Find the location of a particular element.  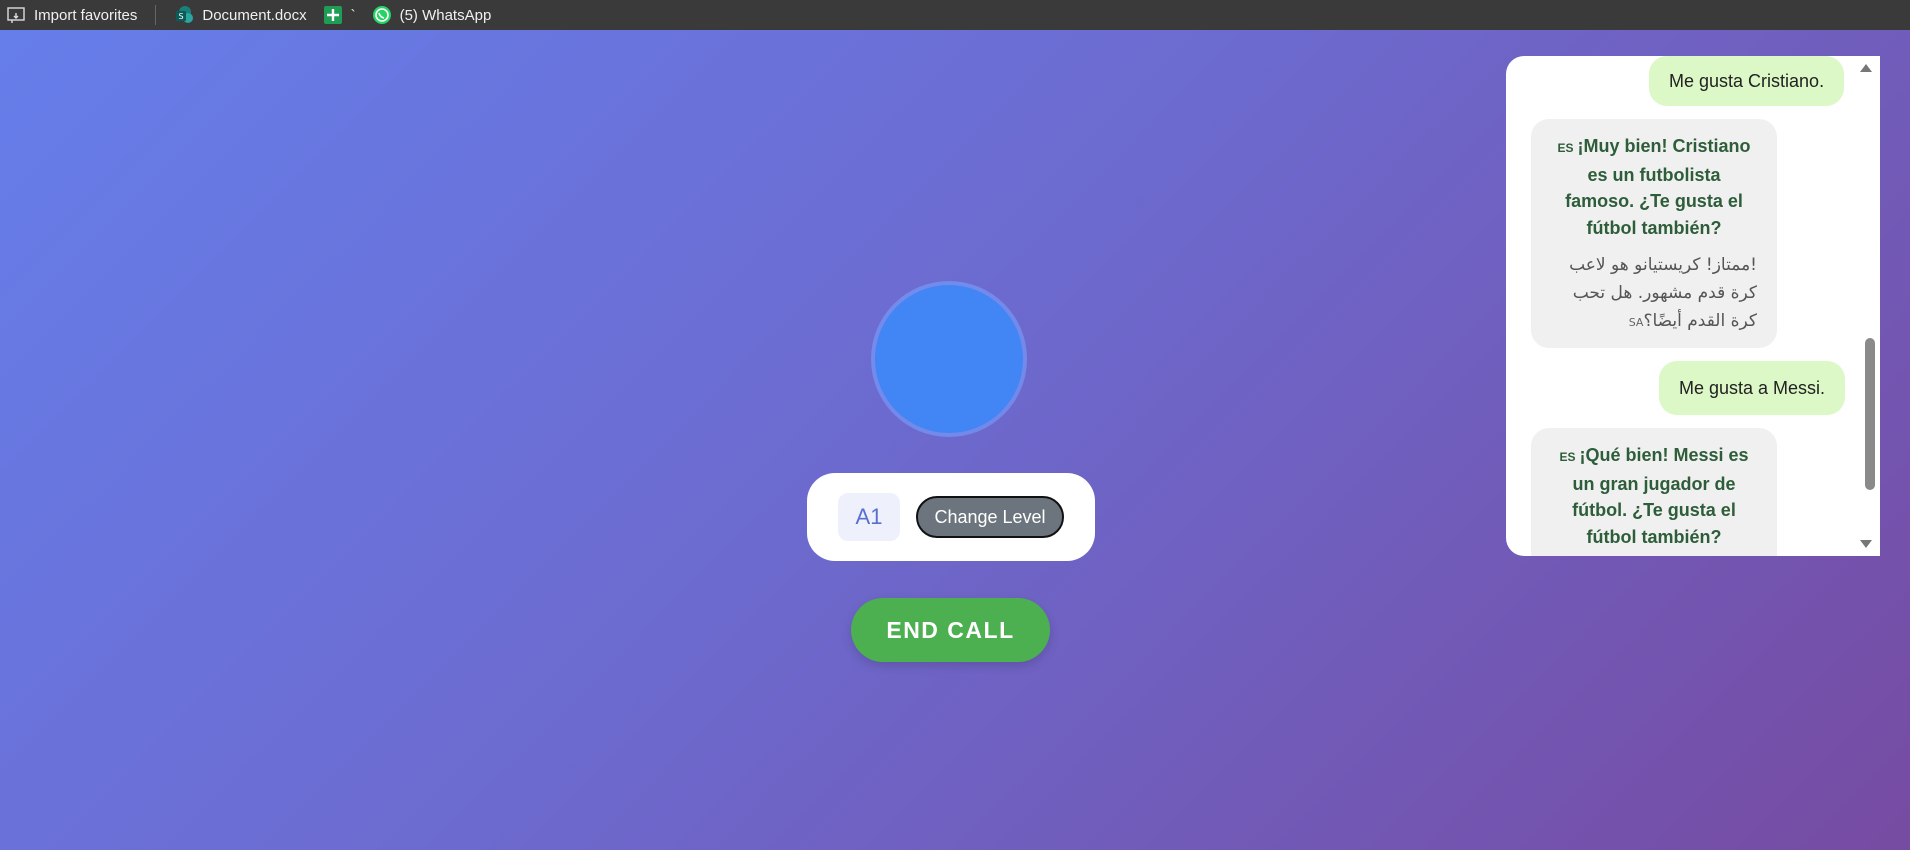

bookmark-label: Document.docx is located at coordinates (254, 15).